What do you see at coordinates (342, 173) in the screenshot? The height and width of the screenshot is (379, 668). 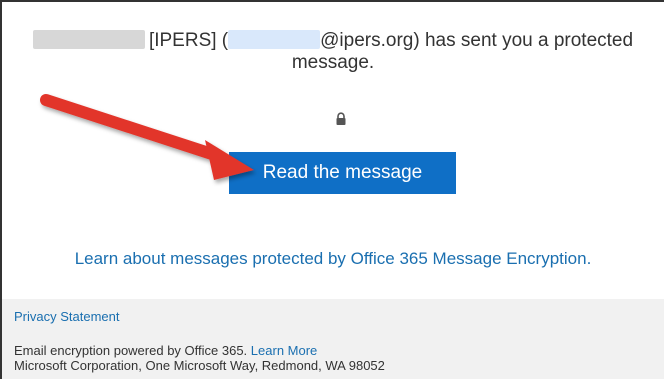 I see `read-message-button: Read the message` at bounding box center [342, 173].